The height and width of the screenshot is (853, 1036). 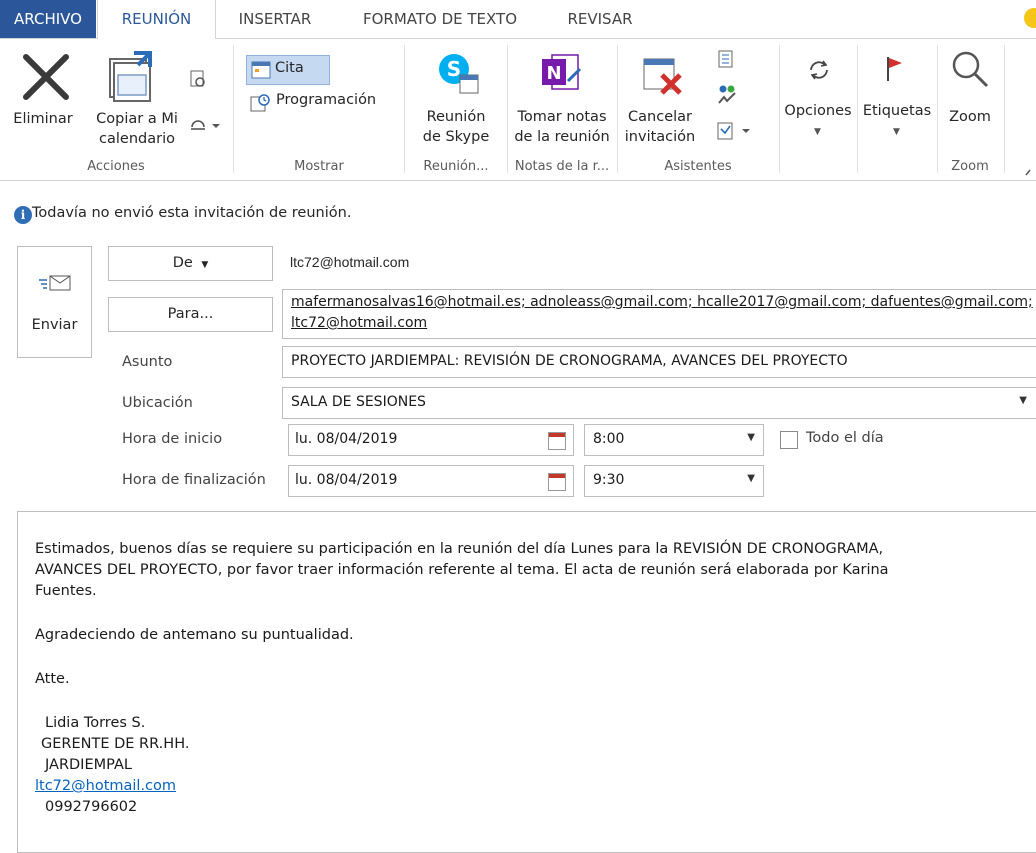 I want to click on copy-label-line1: Copiar a Mi, so click(x=137, y=119).